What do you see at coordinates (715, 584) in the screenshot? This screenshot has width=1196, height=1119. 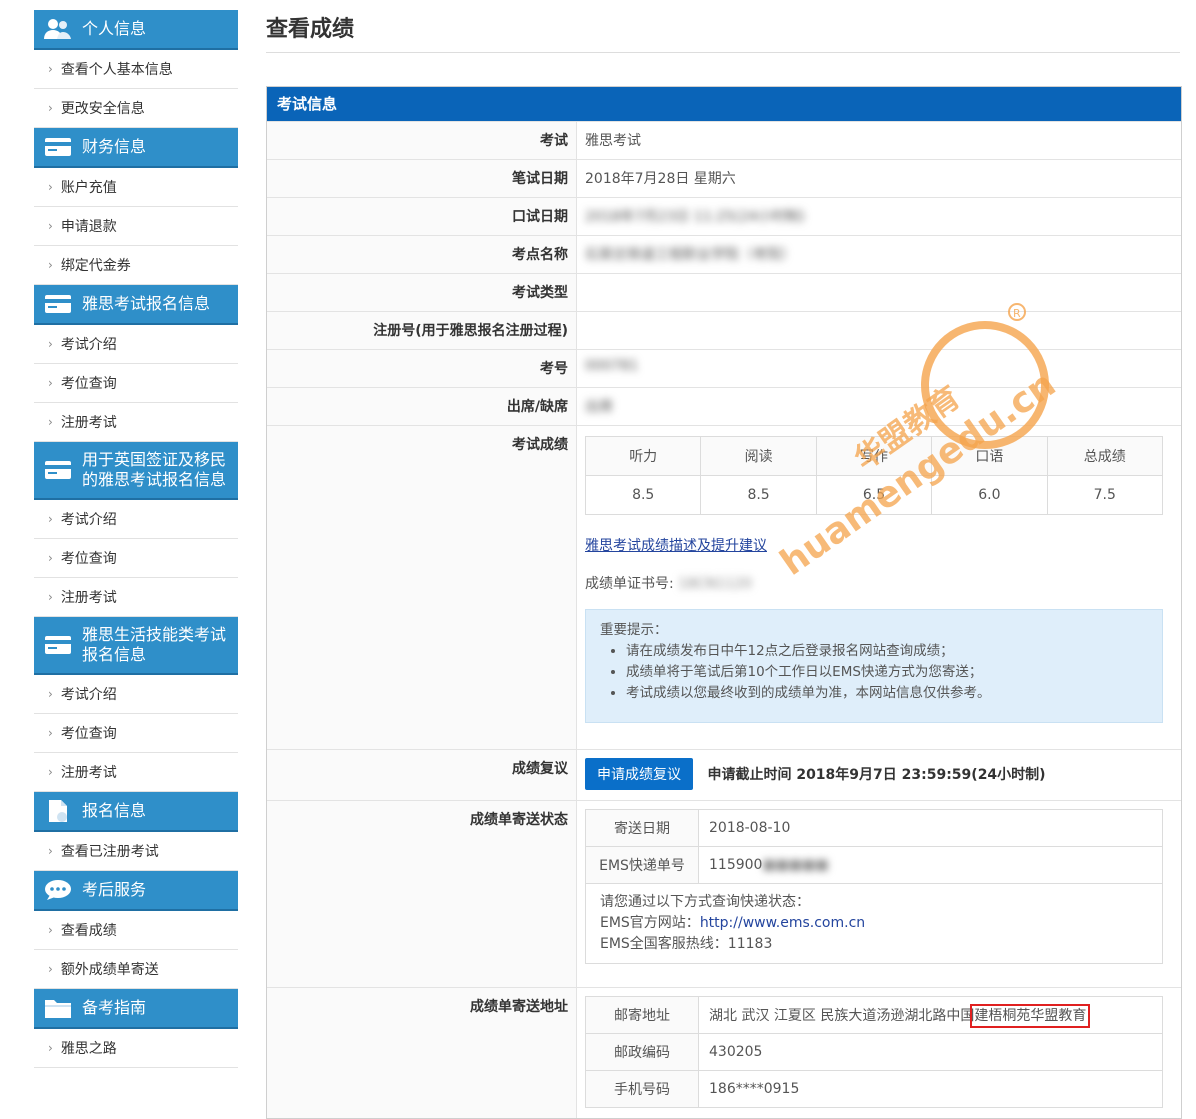 I see `trf-value: 18CN1120` at bounding box center [715, 584].